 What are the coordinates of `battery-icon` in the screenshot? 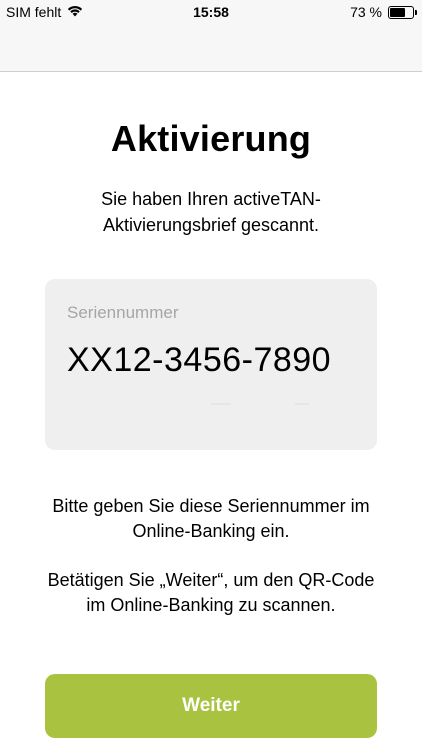 It's located at (402, 12).